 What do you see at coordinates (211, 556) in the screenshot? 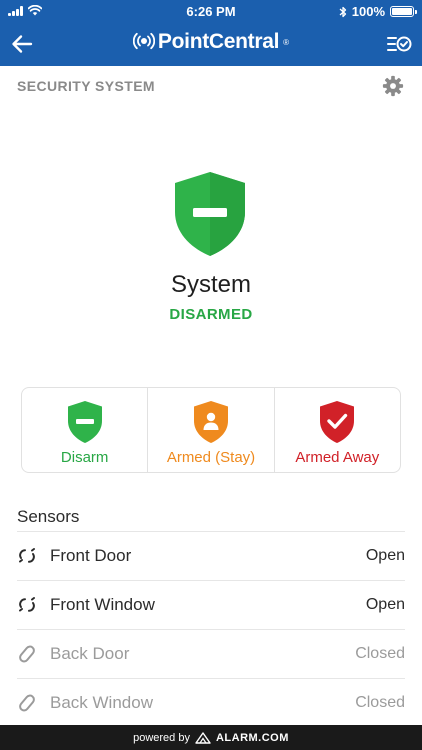
I see `sensor-row-front-door: Front Door Open` at bounding box center [211, 556].